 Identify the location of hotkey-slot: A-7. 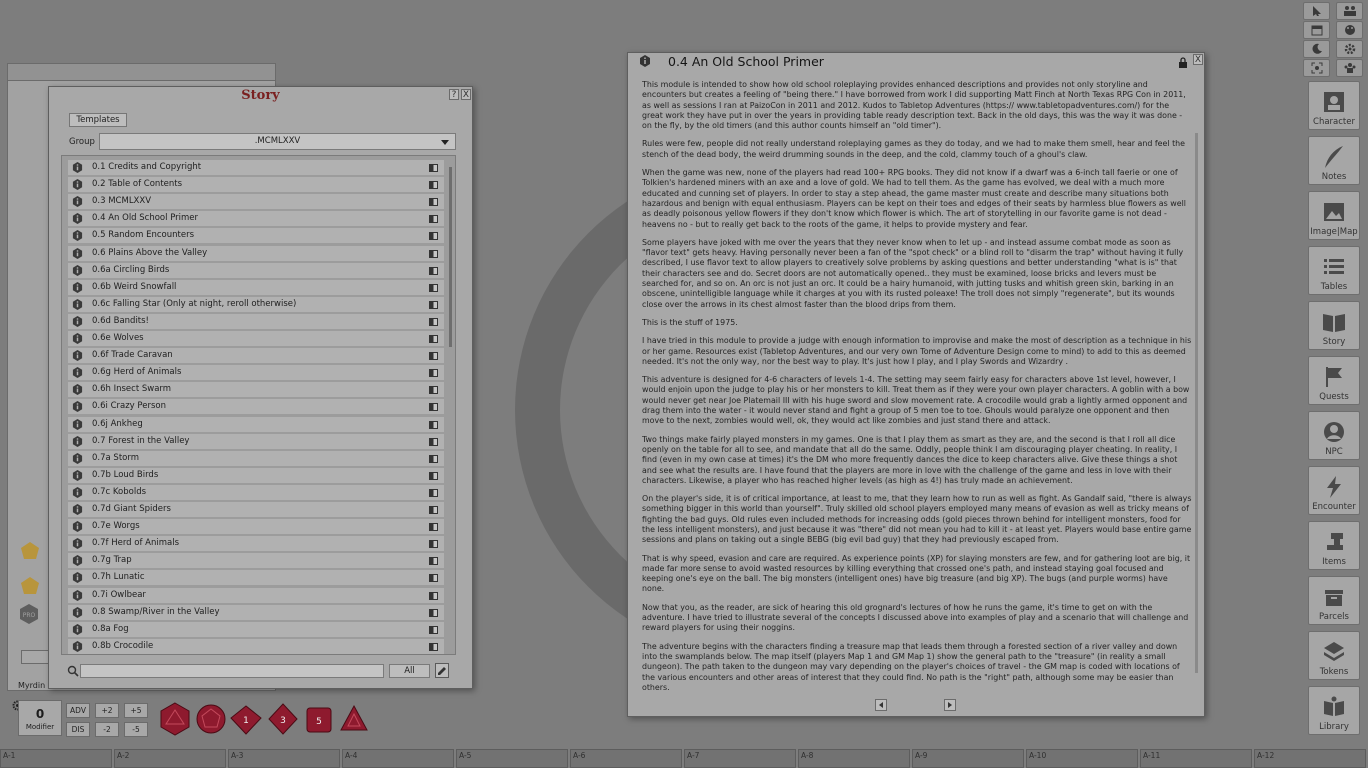
(740, 758).